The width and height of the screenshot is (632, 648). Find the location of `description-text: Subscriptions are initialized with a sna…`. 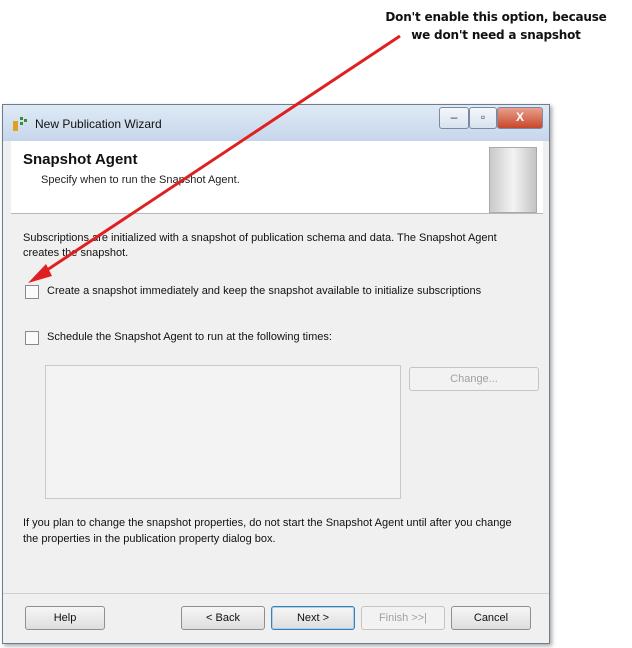

description-text: Subscriptions are initialized with a sna… is located at coordinates (260, 245).